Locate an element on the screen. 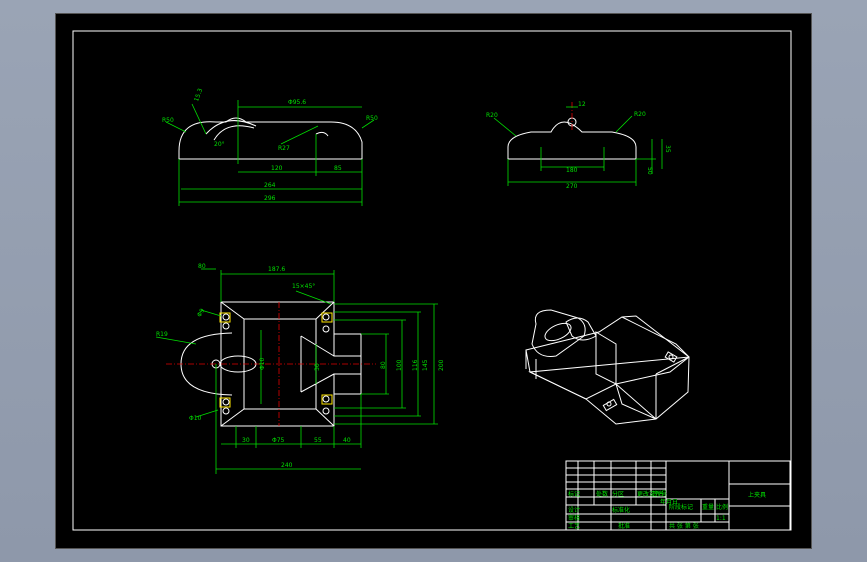 The height and width of the screenshot is (562, 867). side-w-inner-label: 180 is located at coordinates (572, 170).